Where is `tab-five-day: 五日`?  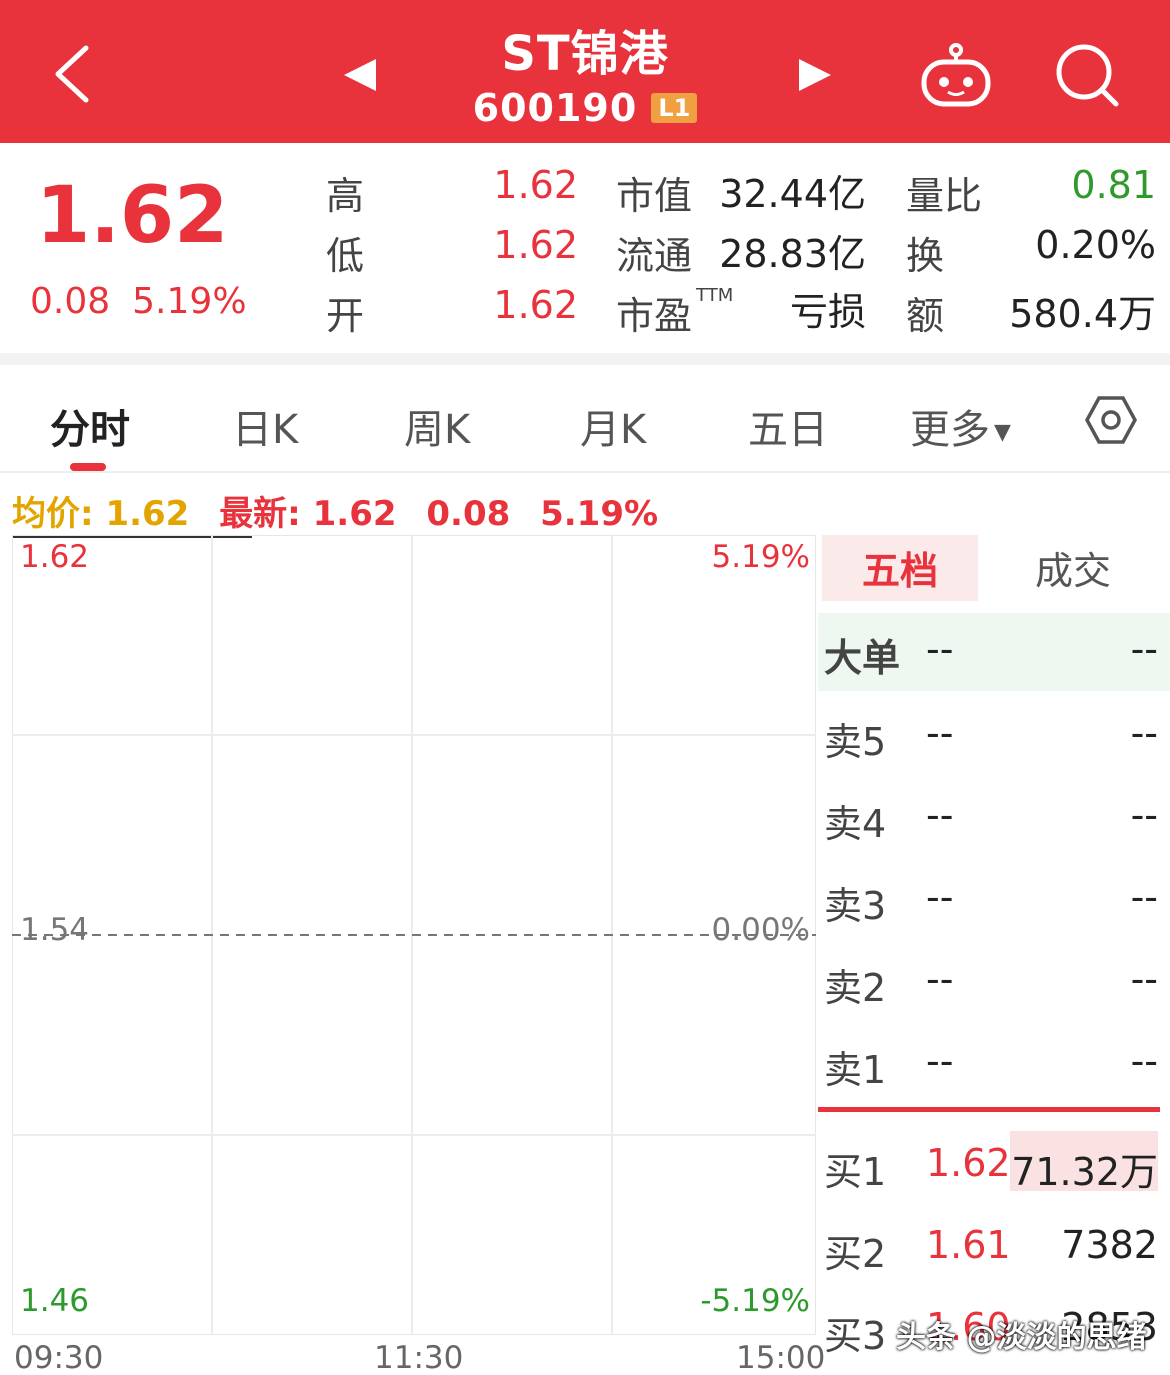 tab-five-day: 五日 is located at coordinates (788, 426).